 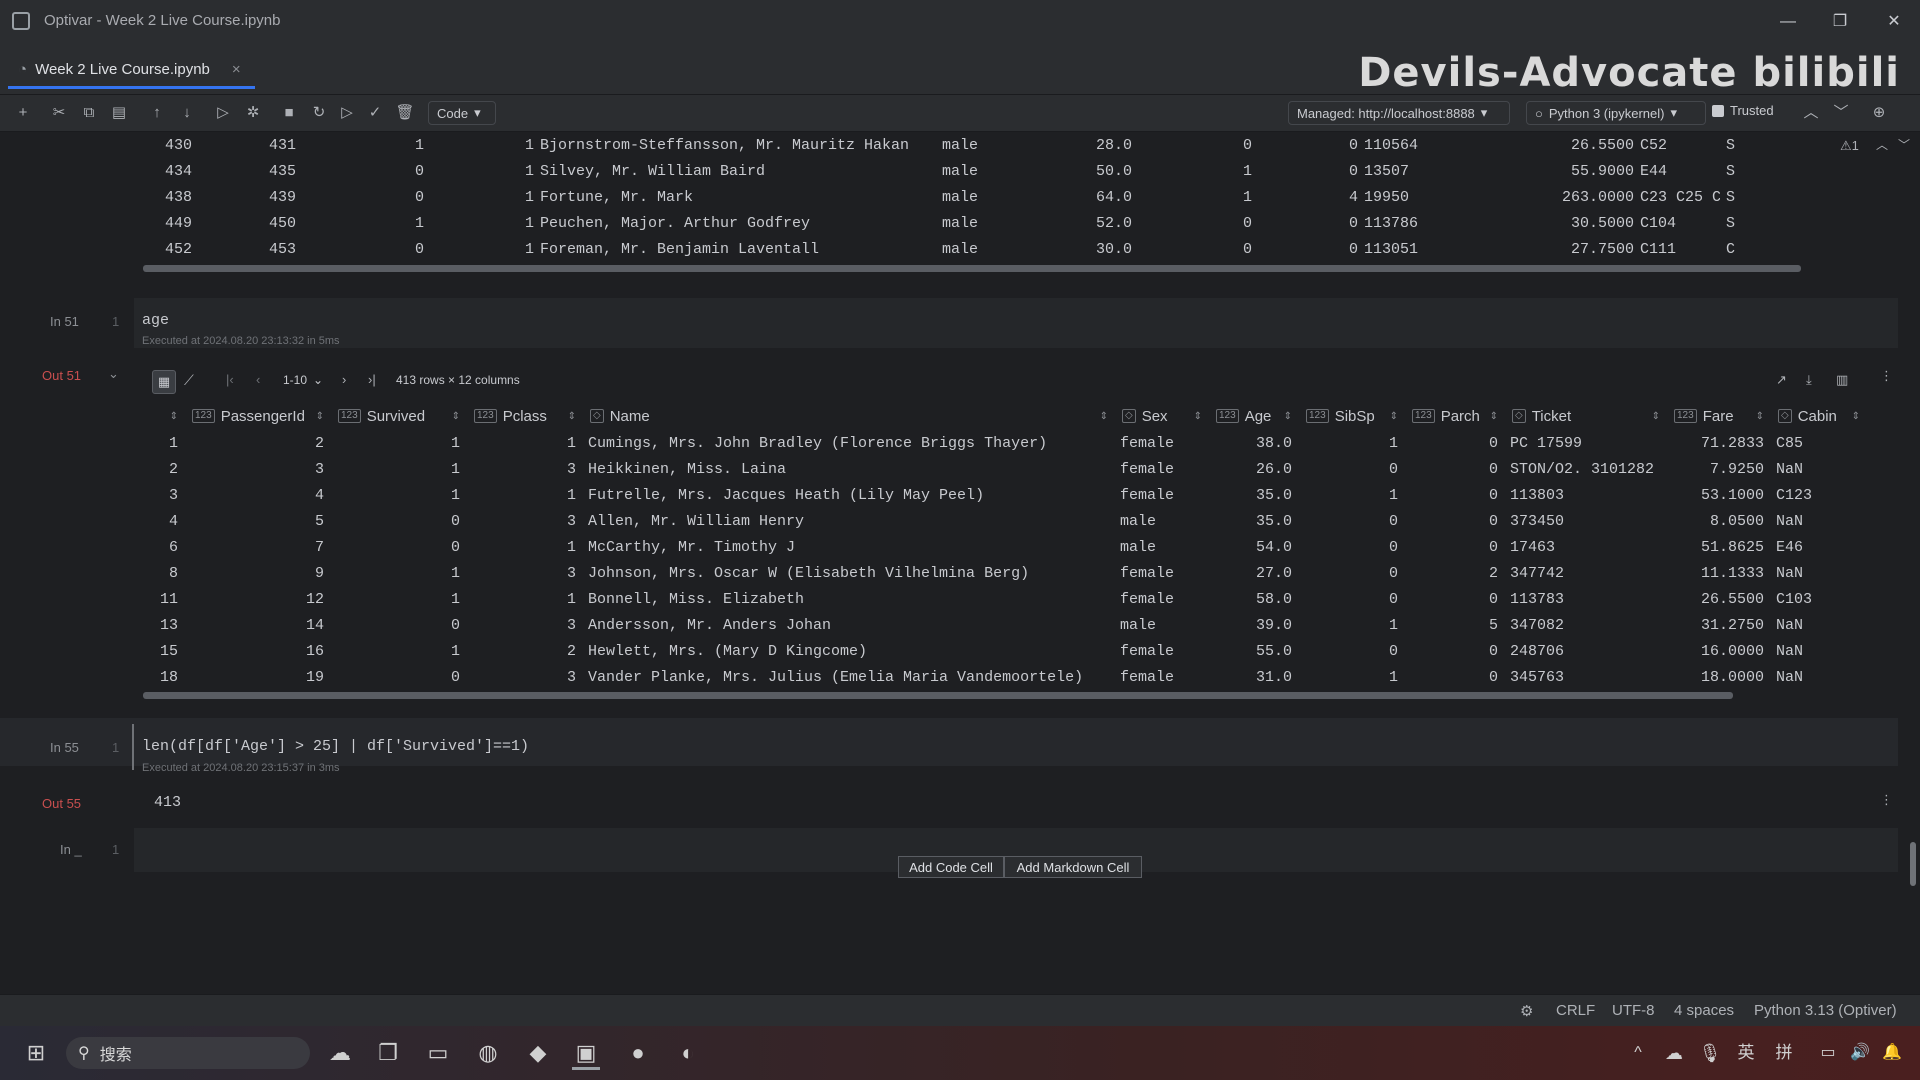 What do you see at coordinates (1575, 1010) in the screenshot?
I see `line-separator: CRLF` at bounding box center [1575, 1010].